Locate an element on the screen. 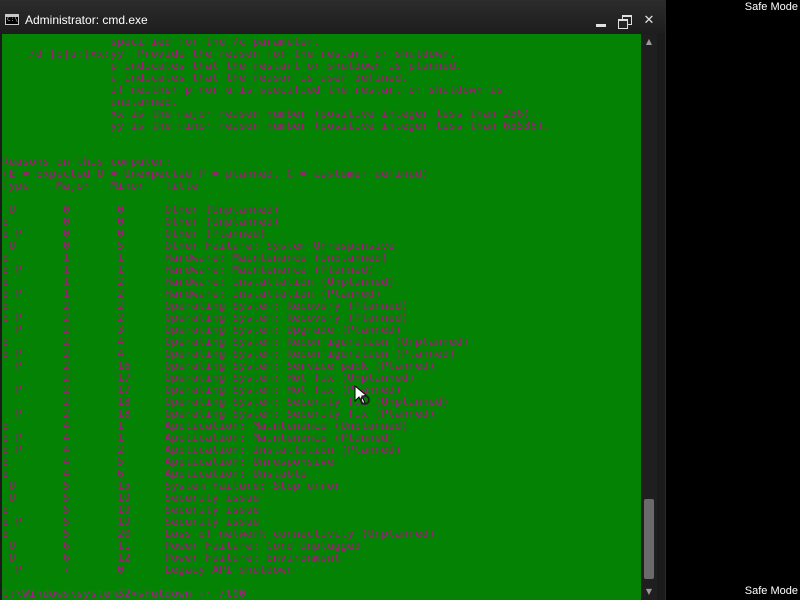 The height and width of the screenshot is (600, 800). console-line: P 7 0 Legacy API shutdown is located at coordinates (148, 569).